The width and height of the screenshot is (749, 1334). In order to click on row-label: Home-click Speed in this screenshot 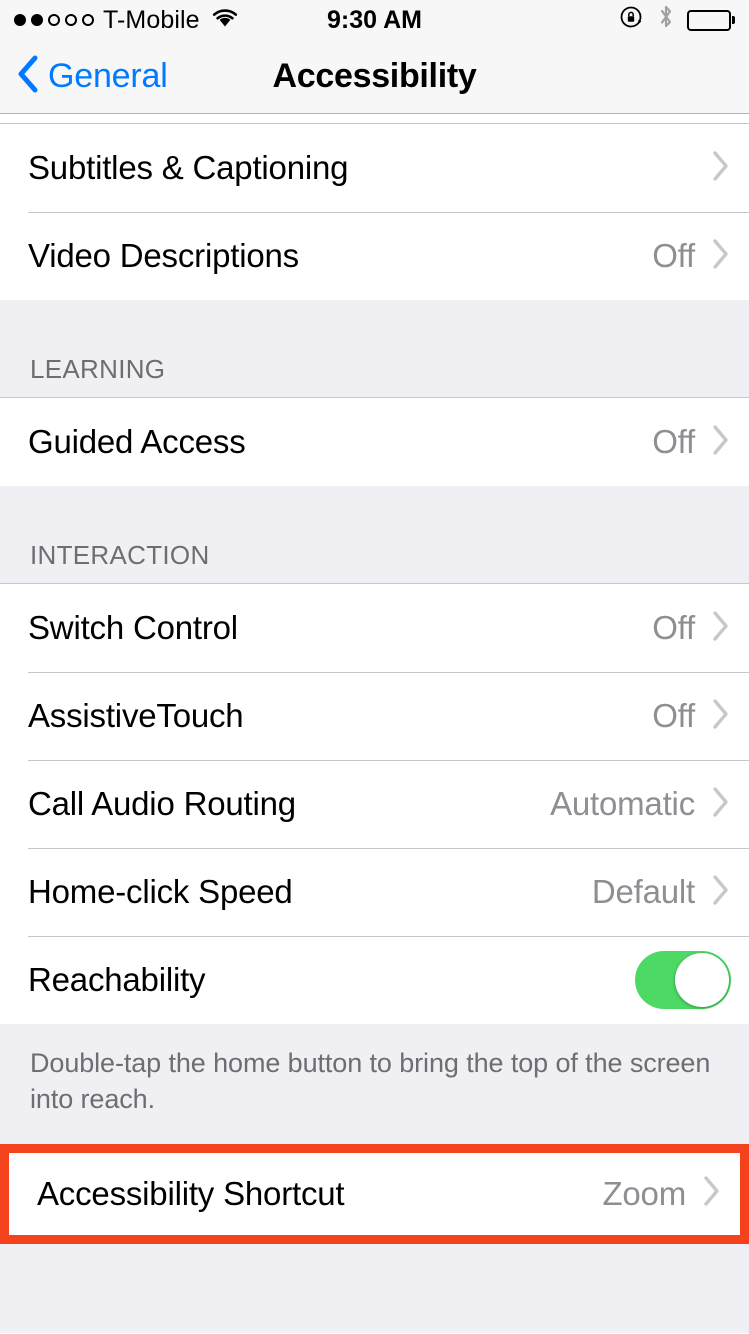, I will do `click(160, 891)`.